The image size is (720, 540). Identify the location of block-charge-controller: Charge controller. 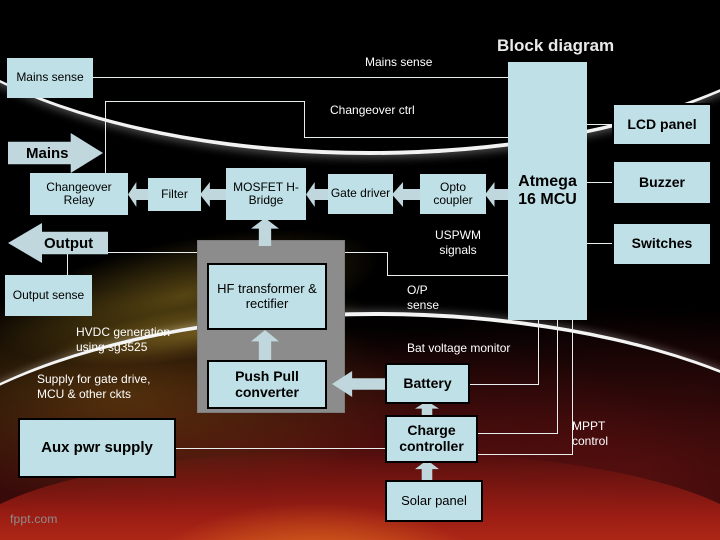
(431, 439).